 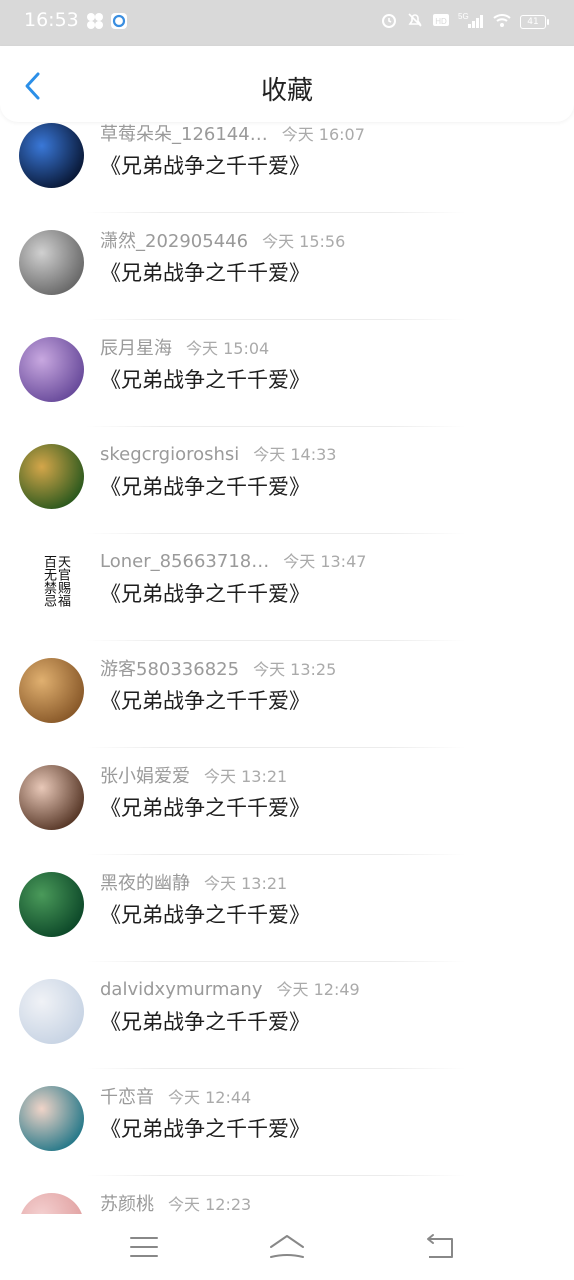 I want to click on user-name: Loner_85663718… 今天 13:47, so click(x=233, y=560).